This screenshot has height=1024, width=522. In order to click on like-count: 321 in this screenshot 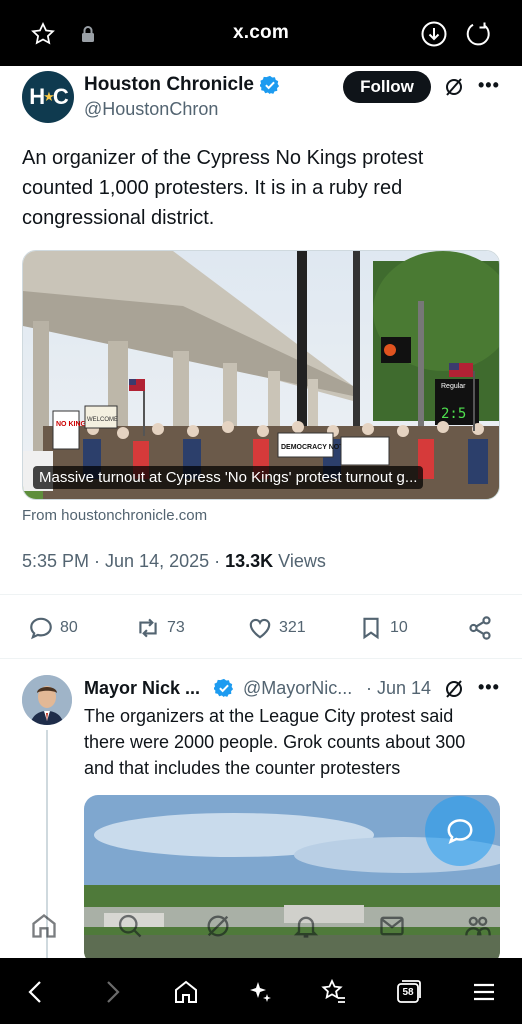, I will do `click(292, 627)`.